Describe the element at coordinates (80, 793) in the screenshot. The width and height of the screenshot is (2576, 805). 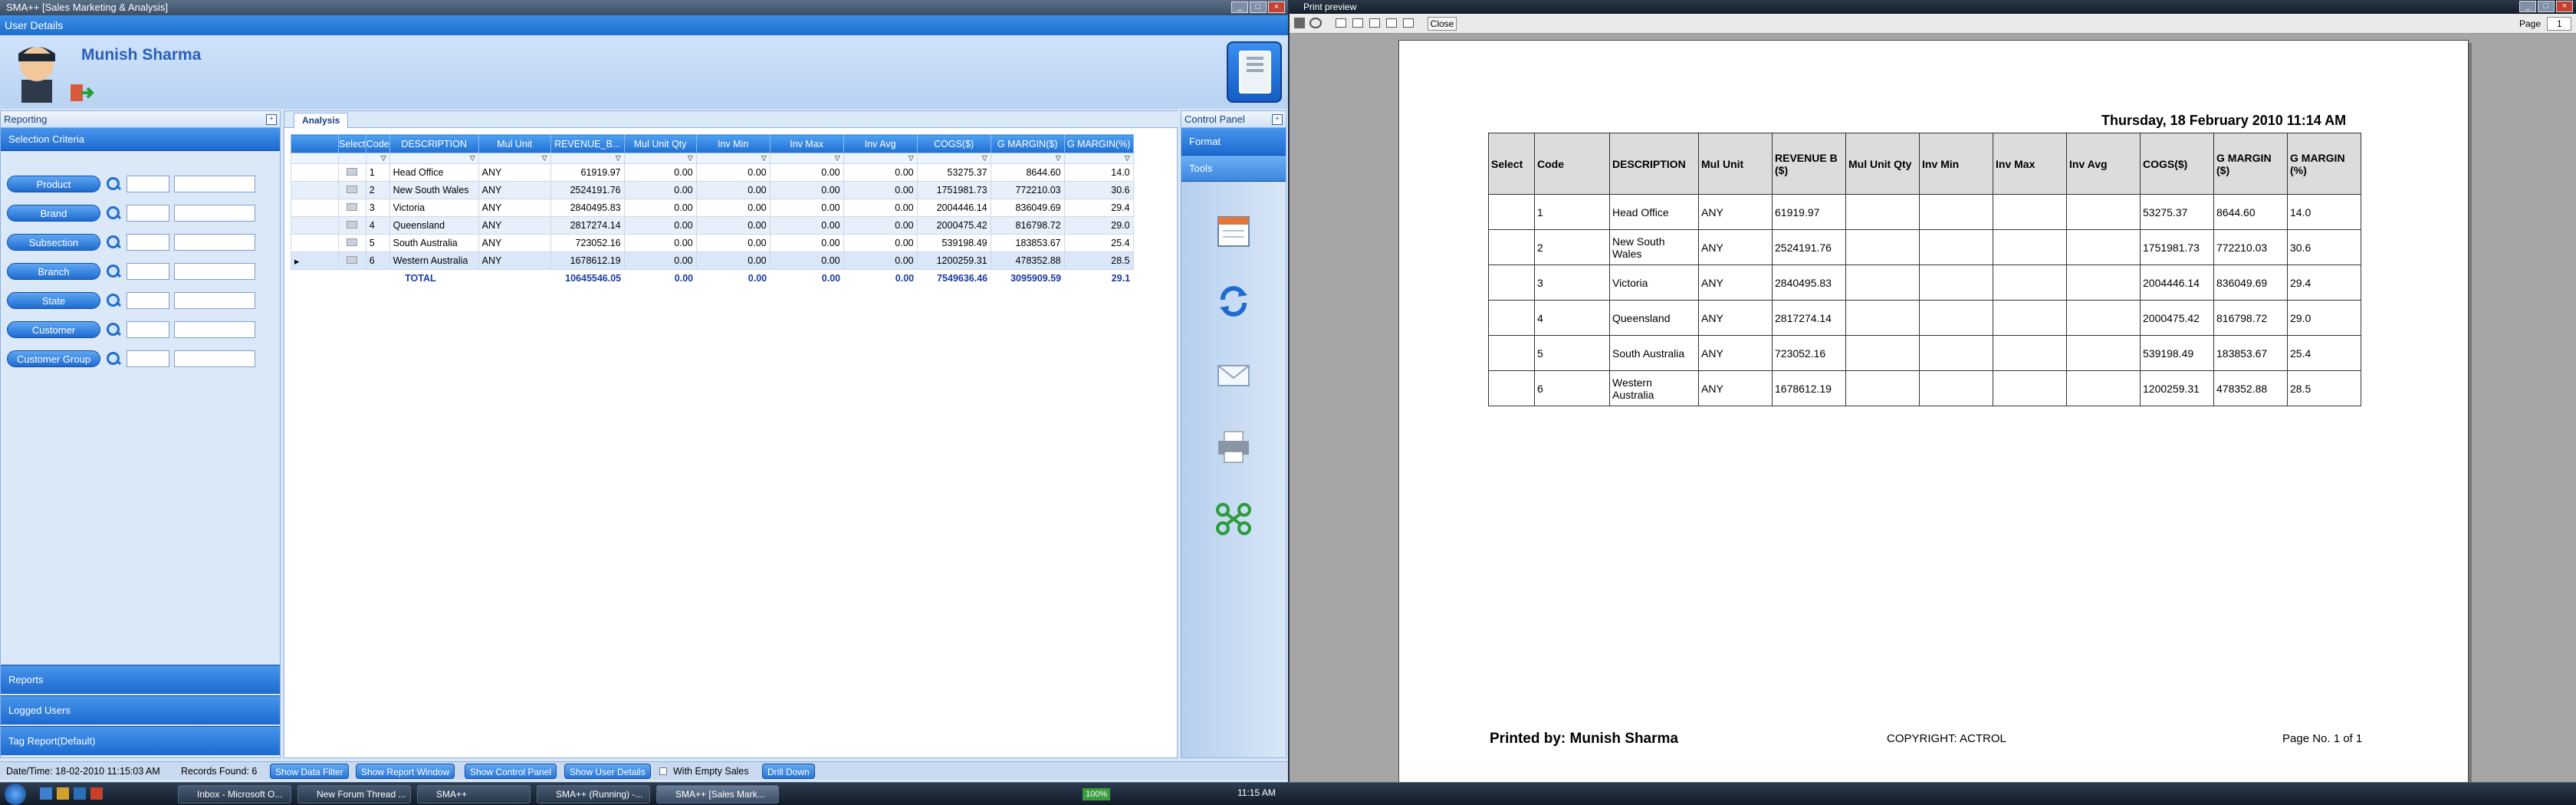
I see `outlook-icon` at that location.